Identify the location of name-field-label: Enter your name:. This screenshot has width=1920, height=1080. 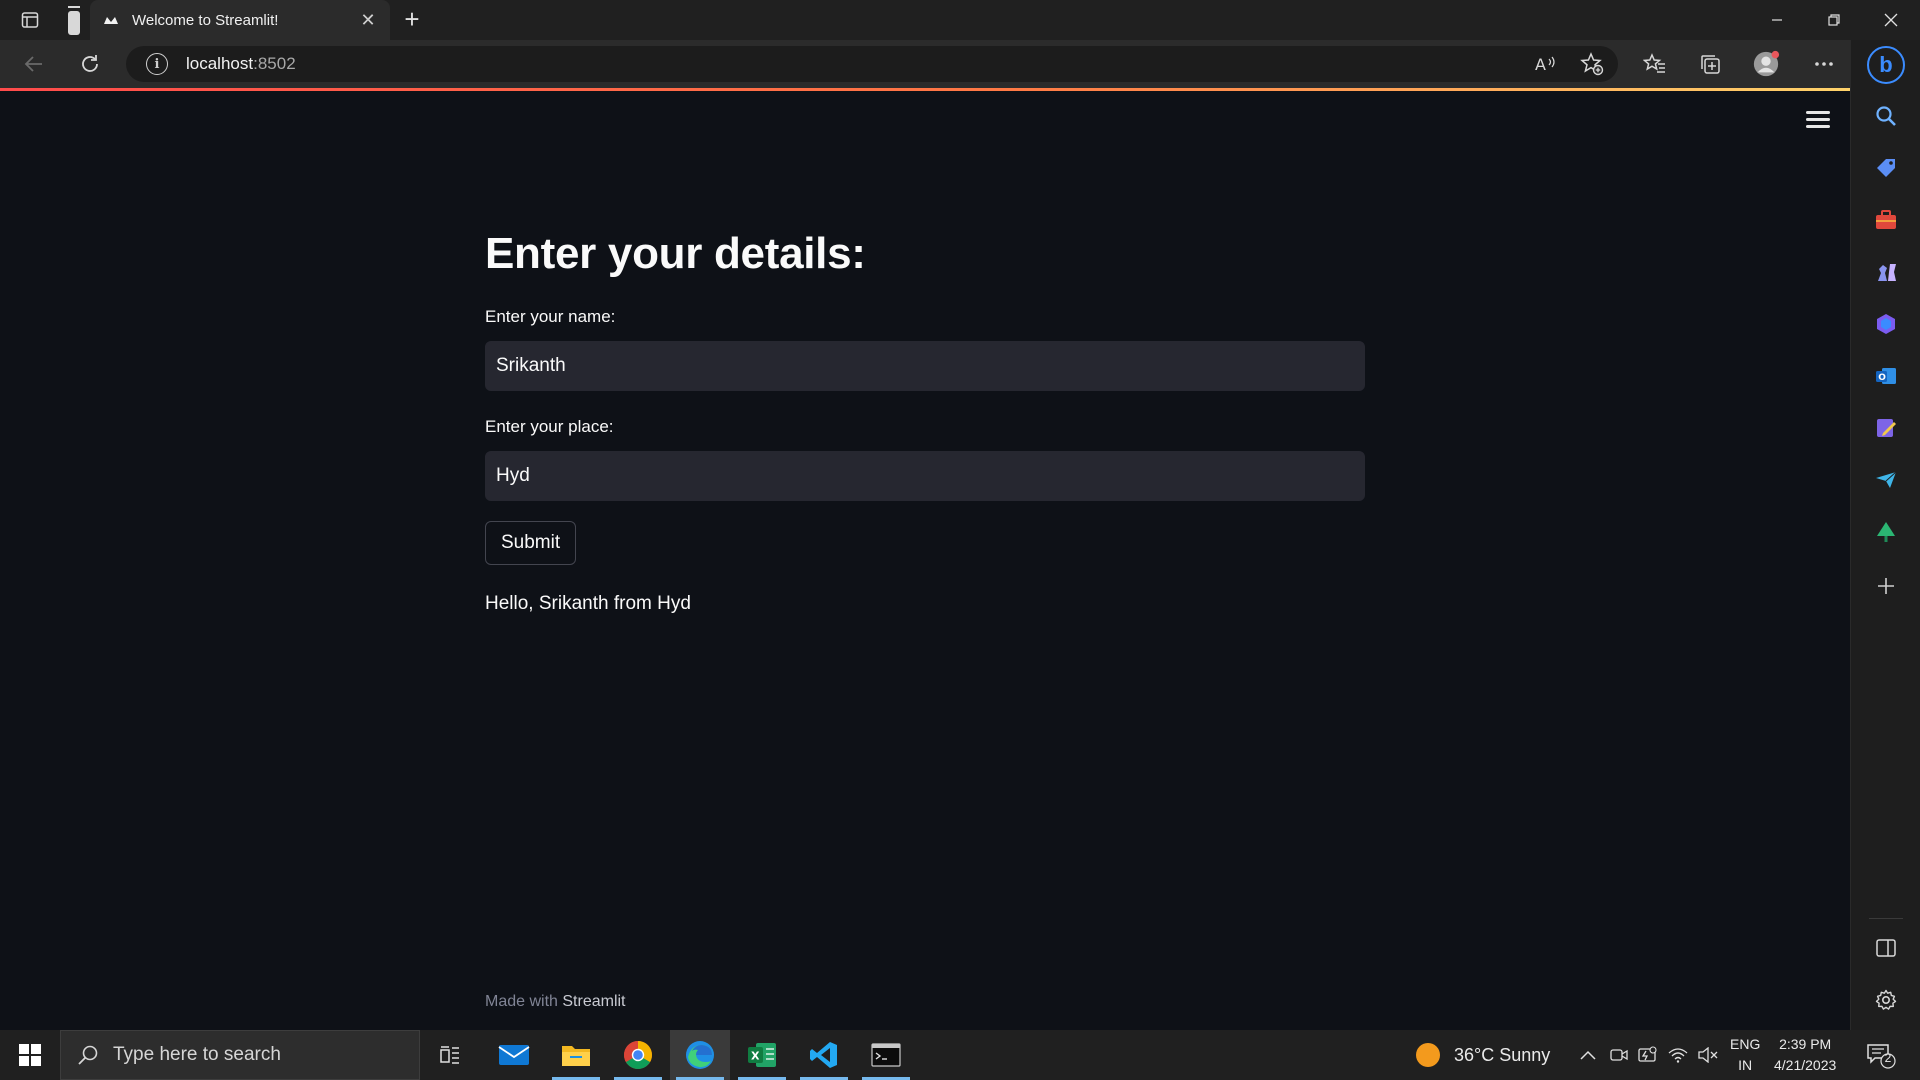
(550, 316).